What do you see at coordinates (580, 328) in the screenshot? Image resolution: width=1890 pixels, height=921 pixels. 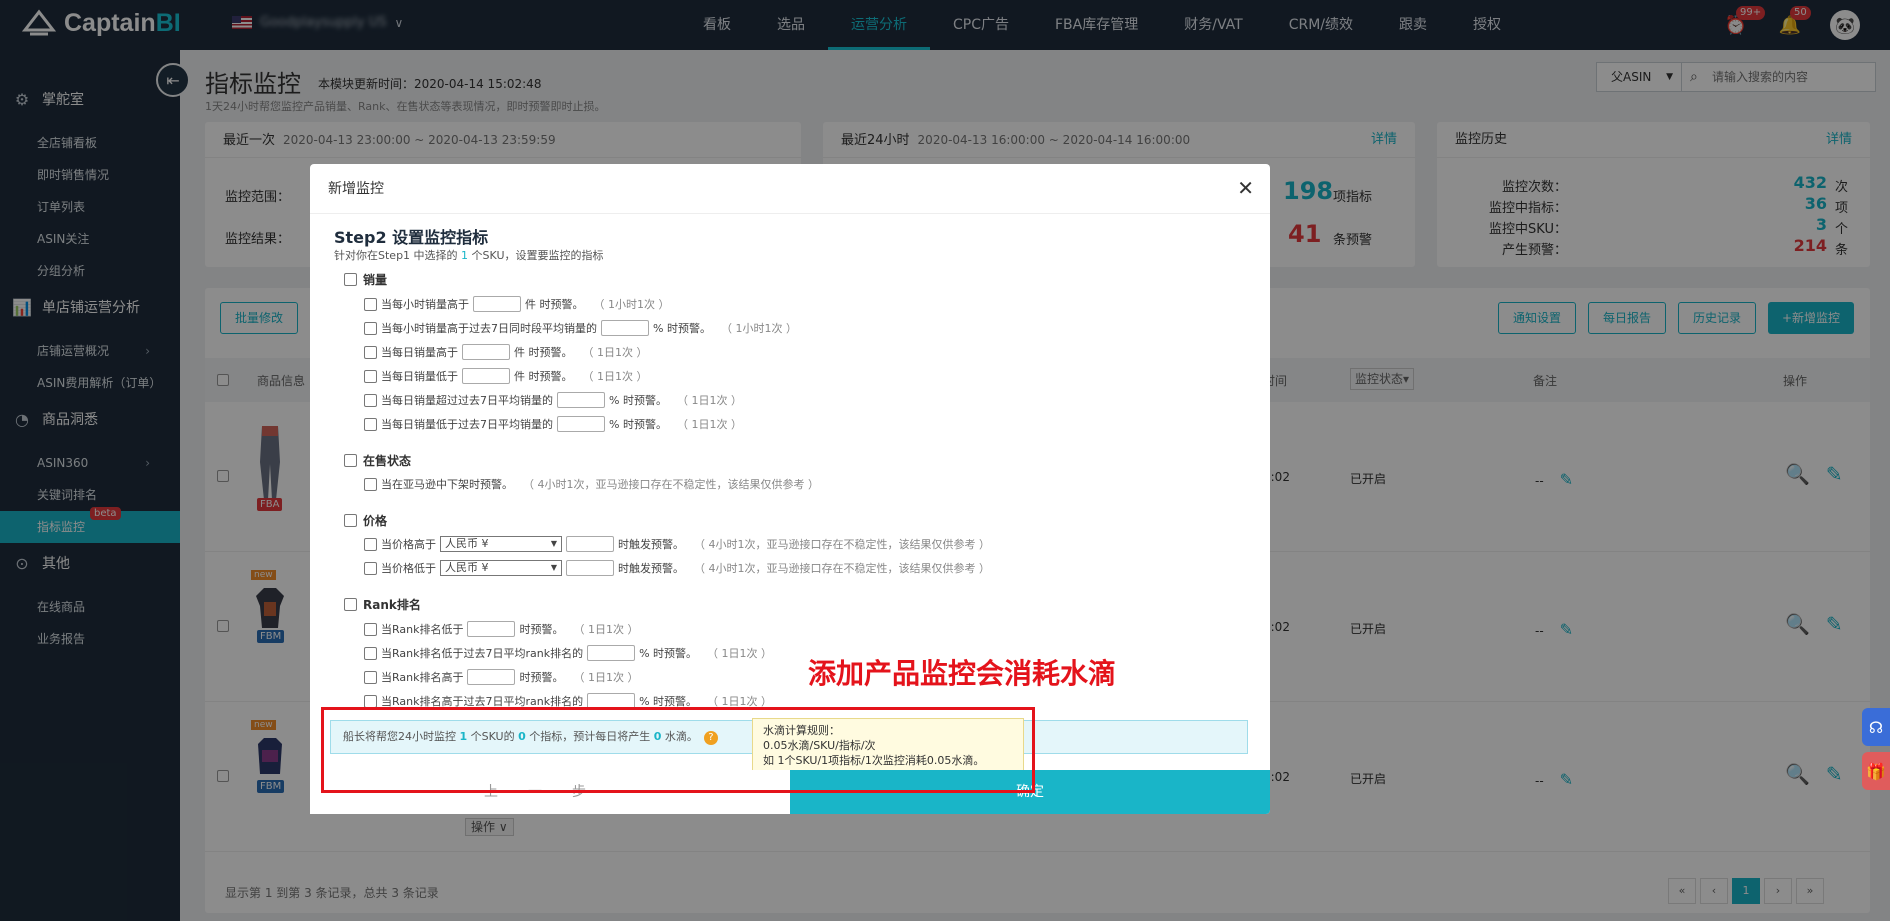 I see `sales-option-2: 当每小时销量高于过去7日同时段平均销量的% 时预警。（ 1小时1次 ）` at bounding box center [580, 328].